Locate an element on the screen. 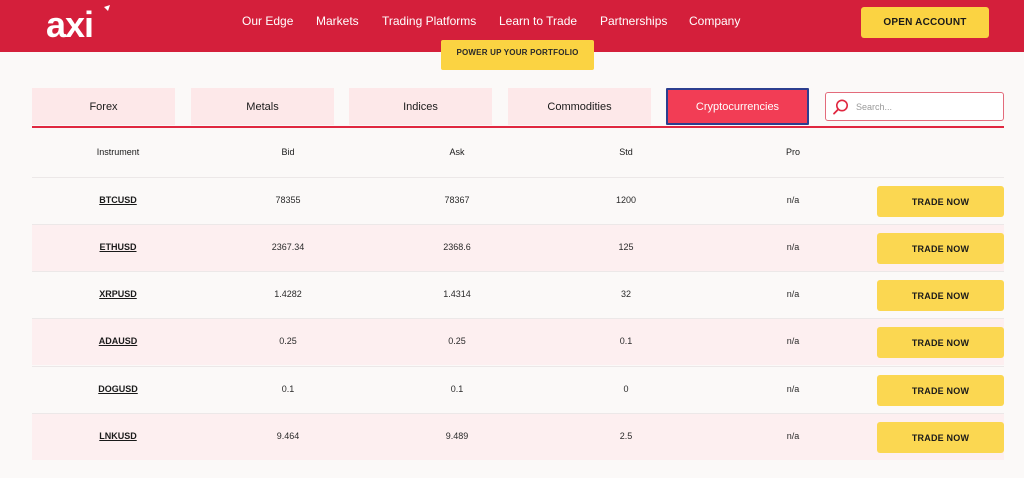  instrument-link: LNKUSD is located at coordinates (118, 436).